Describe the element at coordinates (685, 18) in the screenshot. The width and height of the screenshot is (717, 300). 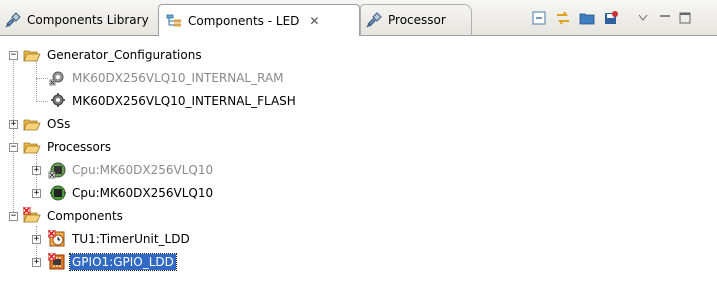
I see `maximize-icon` at that location.